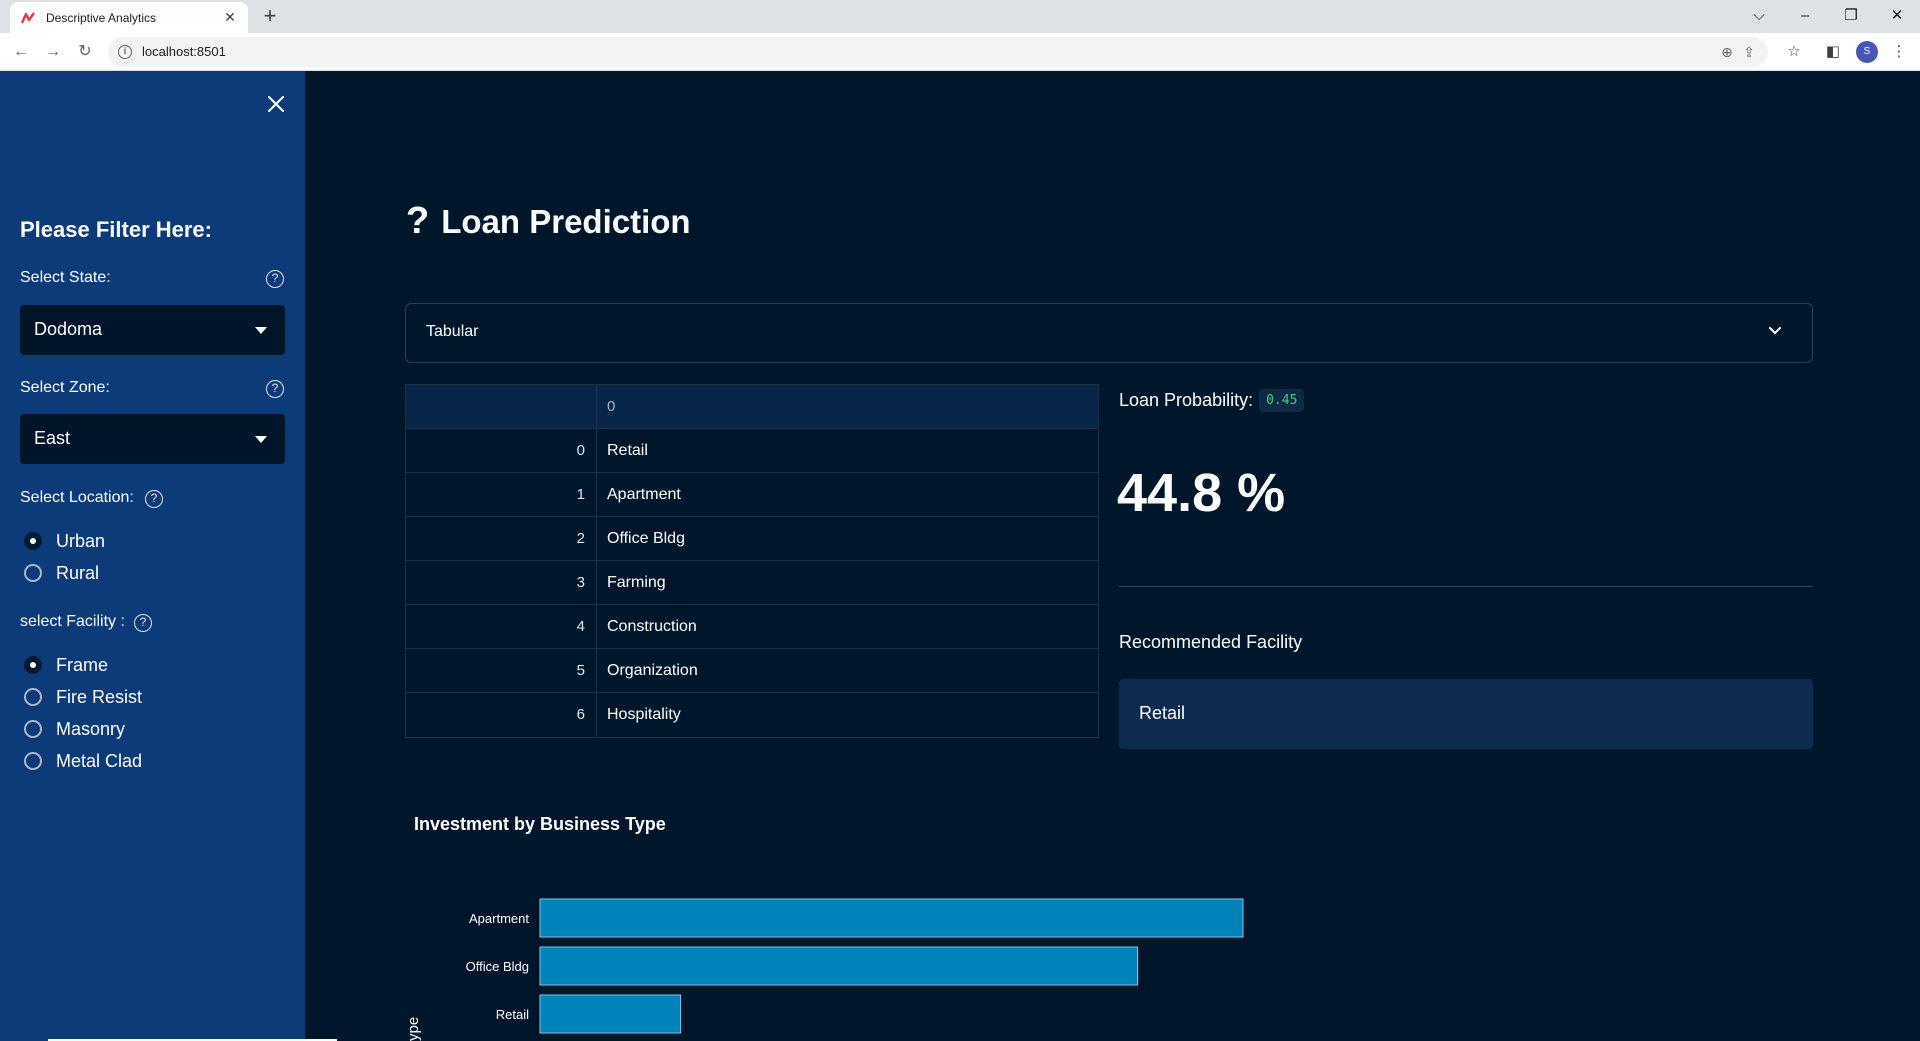 Image resolution: width=1920 pixels, height=1041 pixels. I want to click on row-index: 0, so click(501, 450).